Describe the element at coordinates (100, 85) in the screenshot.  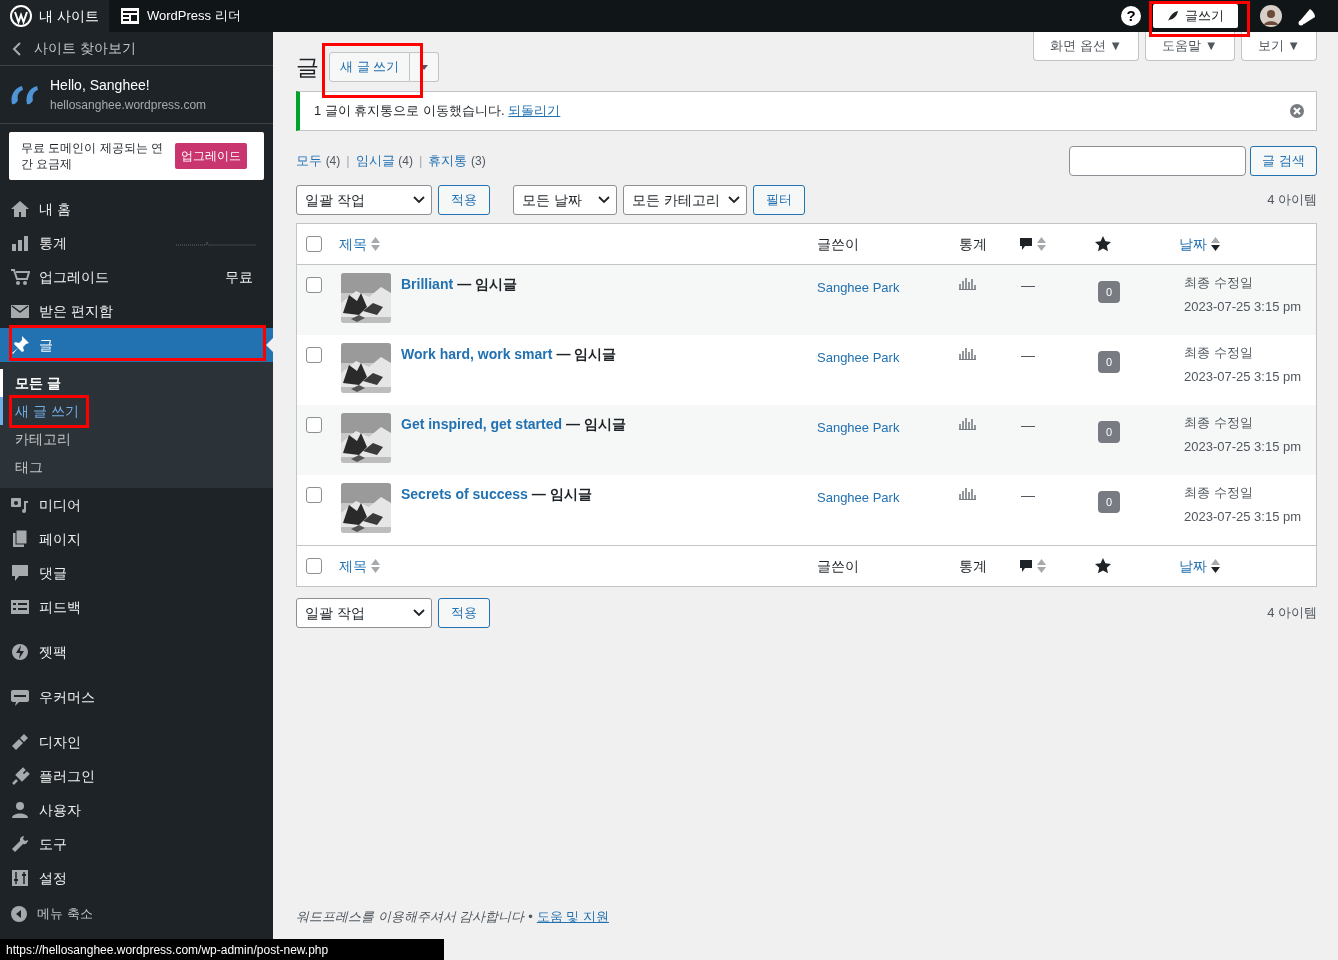
I see `site-greeting: Hello, Sanghee!` at that location.